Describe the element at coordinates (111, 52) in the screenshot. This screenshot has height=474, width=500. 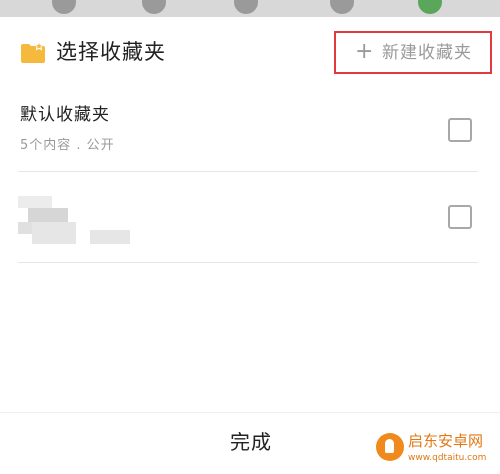
I see `page-title: 选择收藏夹` at that location.